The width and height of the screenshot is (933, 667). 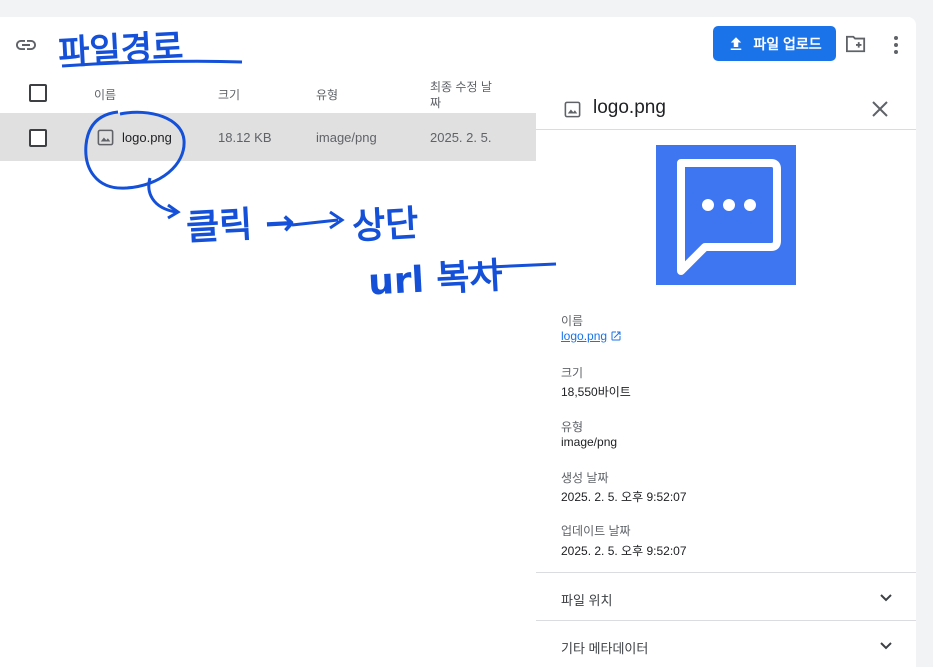 What do you see at coordinates (605, 648) in the screenshot?
I see `section-label: 기타 메타데이터` at bounding box center [605, 648].